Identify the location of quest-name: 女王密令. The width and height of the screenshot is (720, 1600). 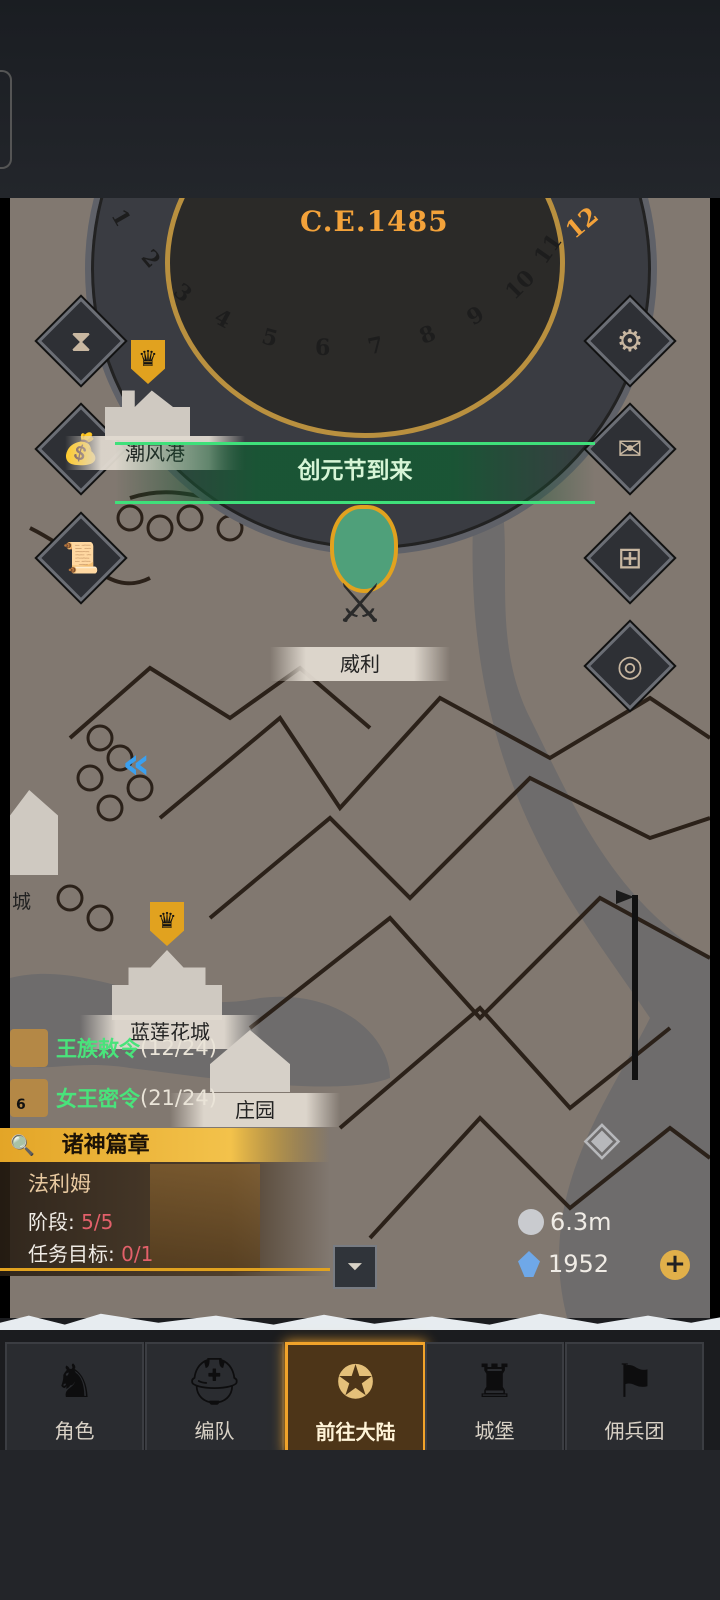
(98, 1099).